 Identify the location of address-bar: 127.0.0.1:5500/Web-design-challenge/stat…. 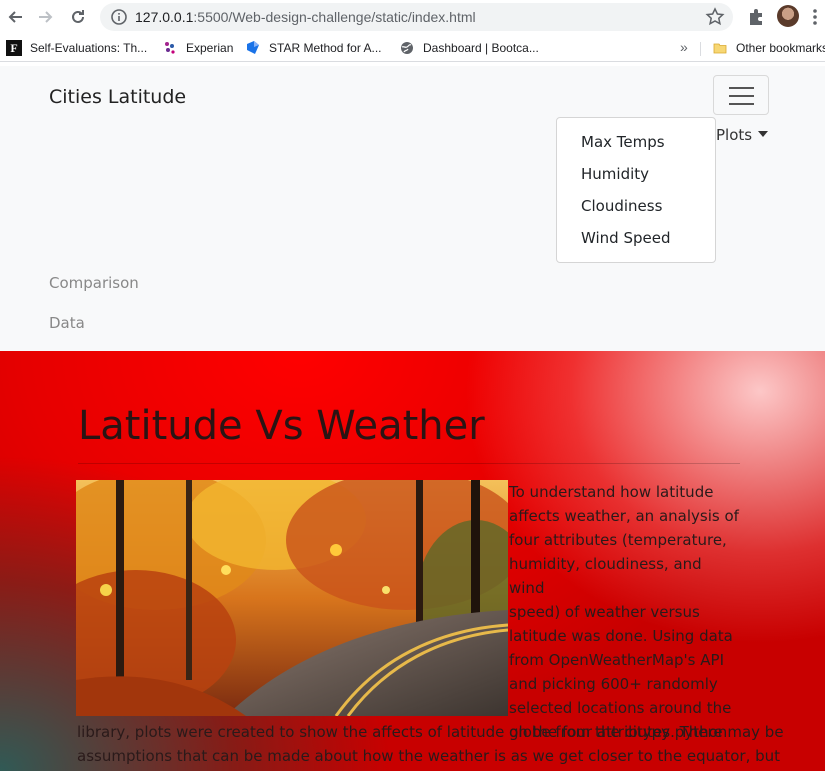
(416, 17).